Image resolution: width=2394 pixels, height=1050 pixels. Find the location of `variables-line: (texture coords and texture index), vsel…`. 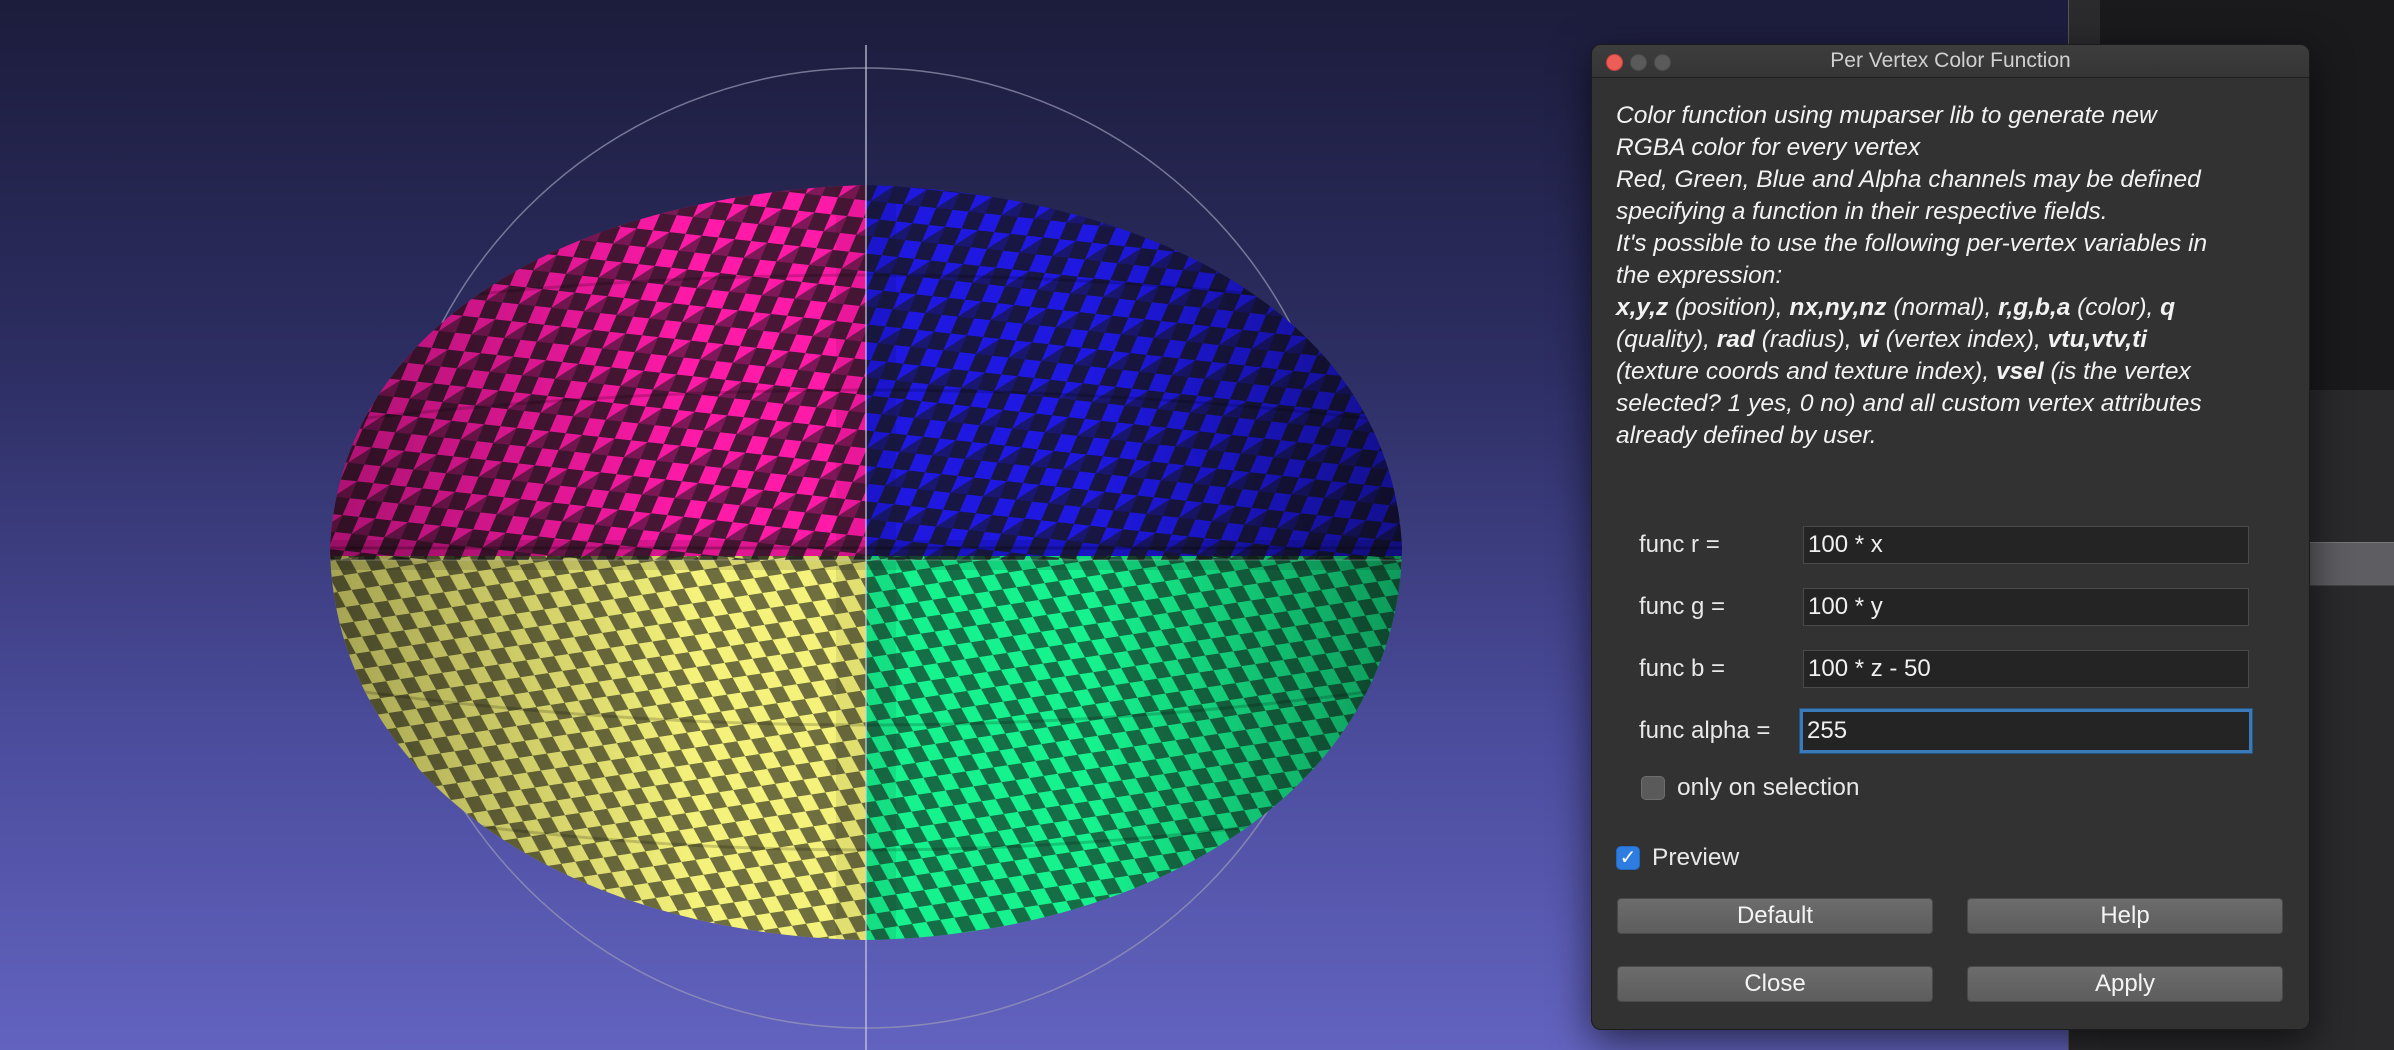

variables-line: (texture coords and texture index), vsel… is located at coordinates (1952, 372).